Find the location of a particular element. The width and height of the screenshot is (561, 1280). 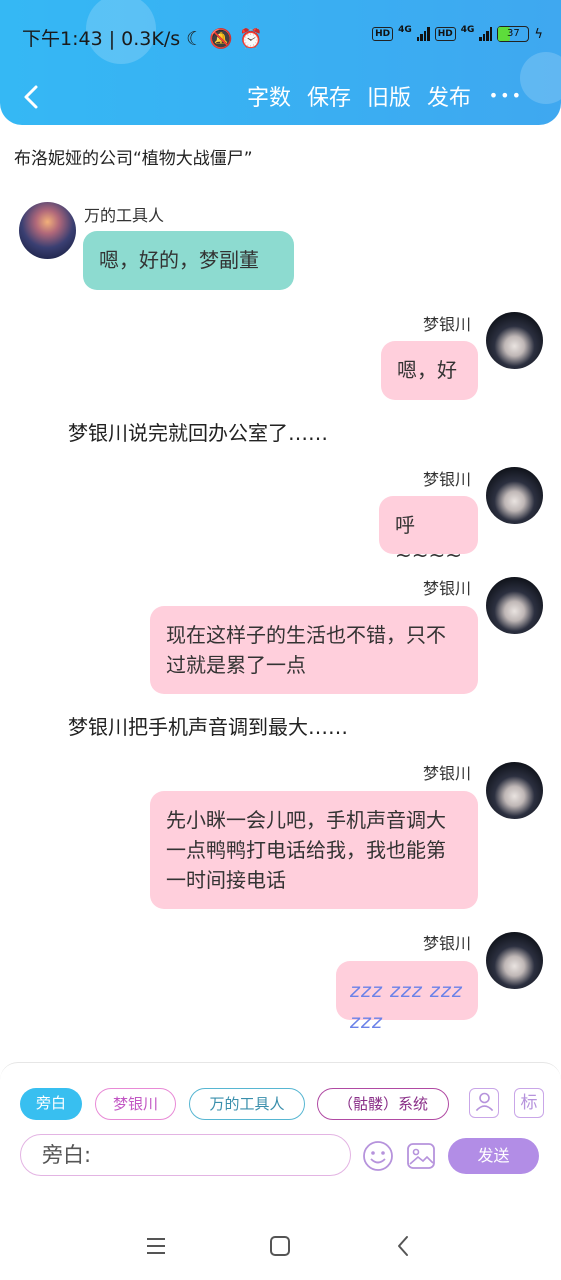

toolbar-actions: 字数 保存 旧版 发布 is located at coordinates (359, 96).